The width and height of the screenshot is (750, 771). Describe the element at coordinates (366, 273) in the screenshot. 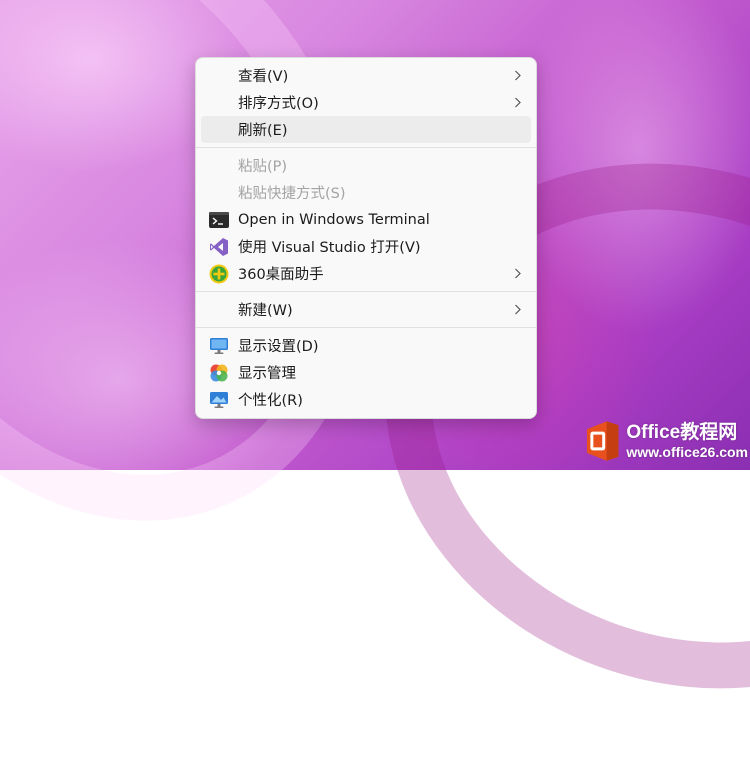

I see `menu-item-360-desktop-assistant: 360桌面助手` at that location.